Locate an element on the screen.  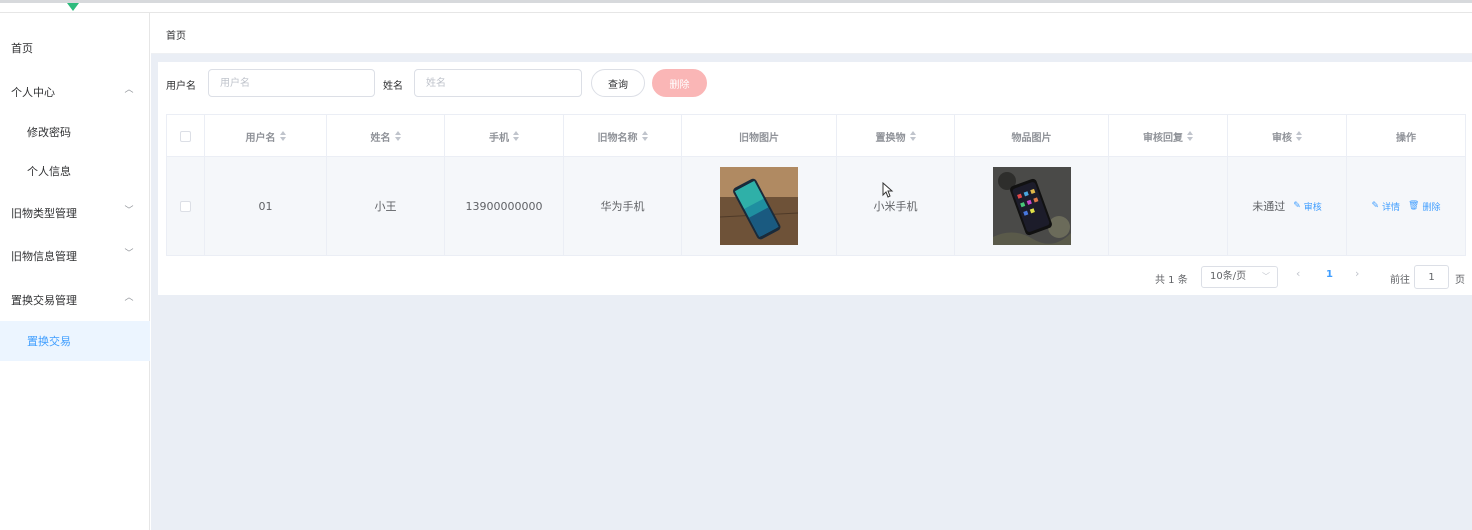
goto-label: 前往 is located at coordinates (1400, 280).